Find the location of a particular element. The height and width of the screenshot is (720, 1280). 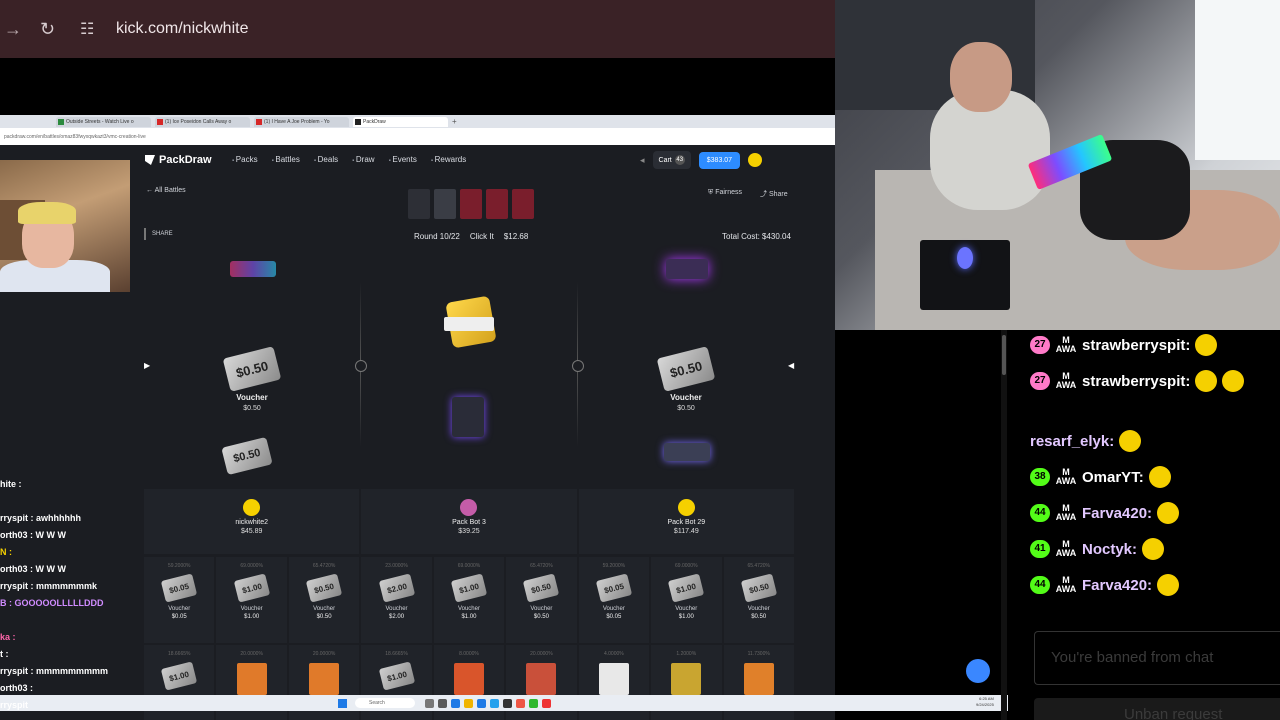

chat-message: t : is located at coordinates (4, 654).